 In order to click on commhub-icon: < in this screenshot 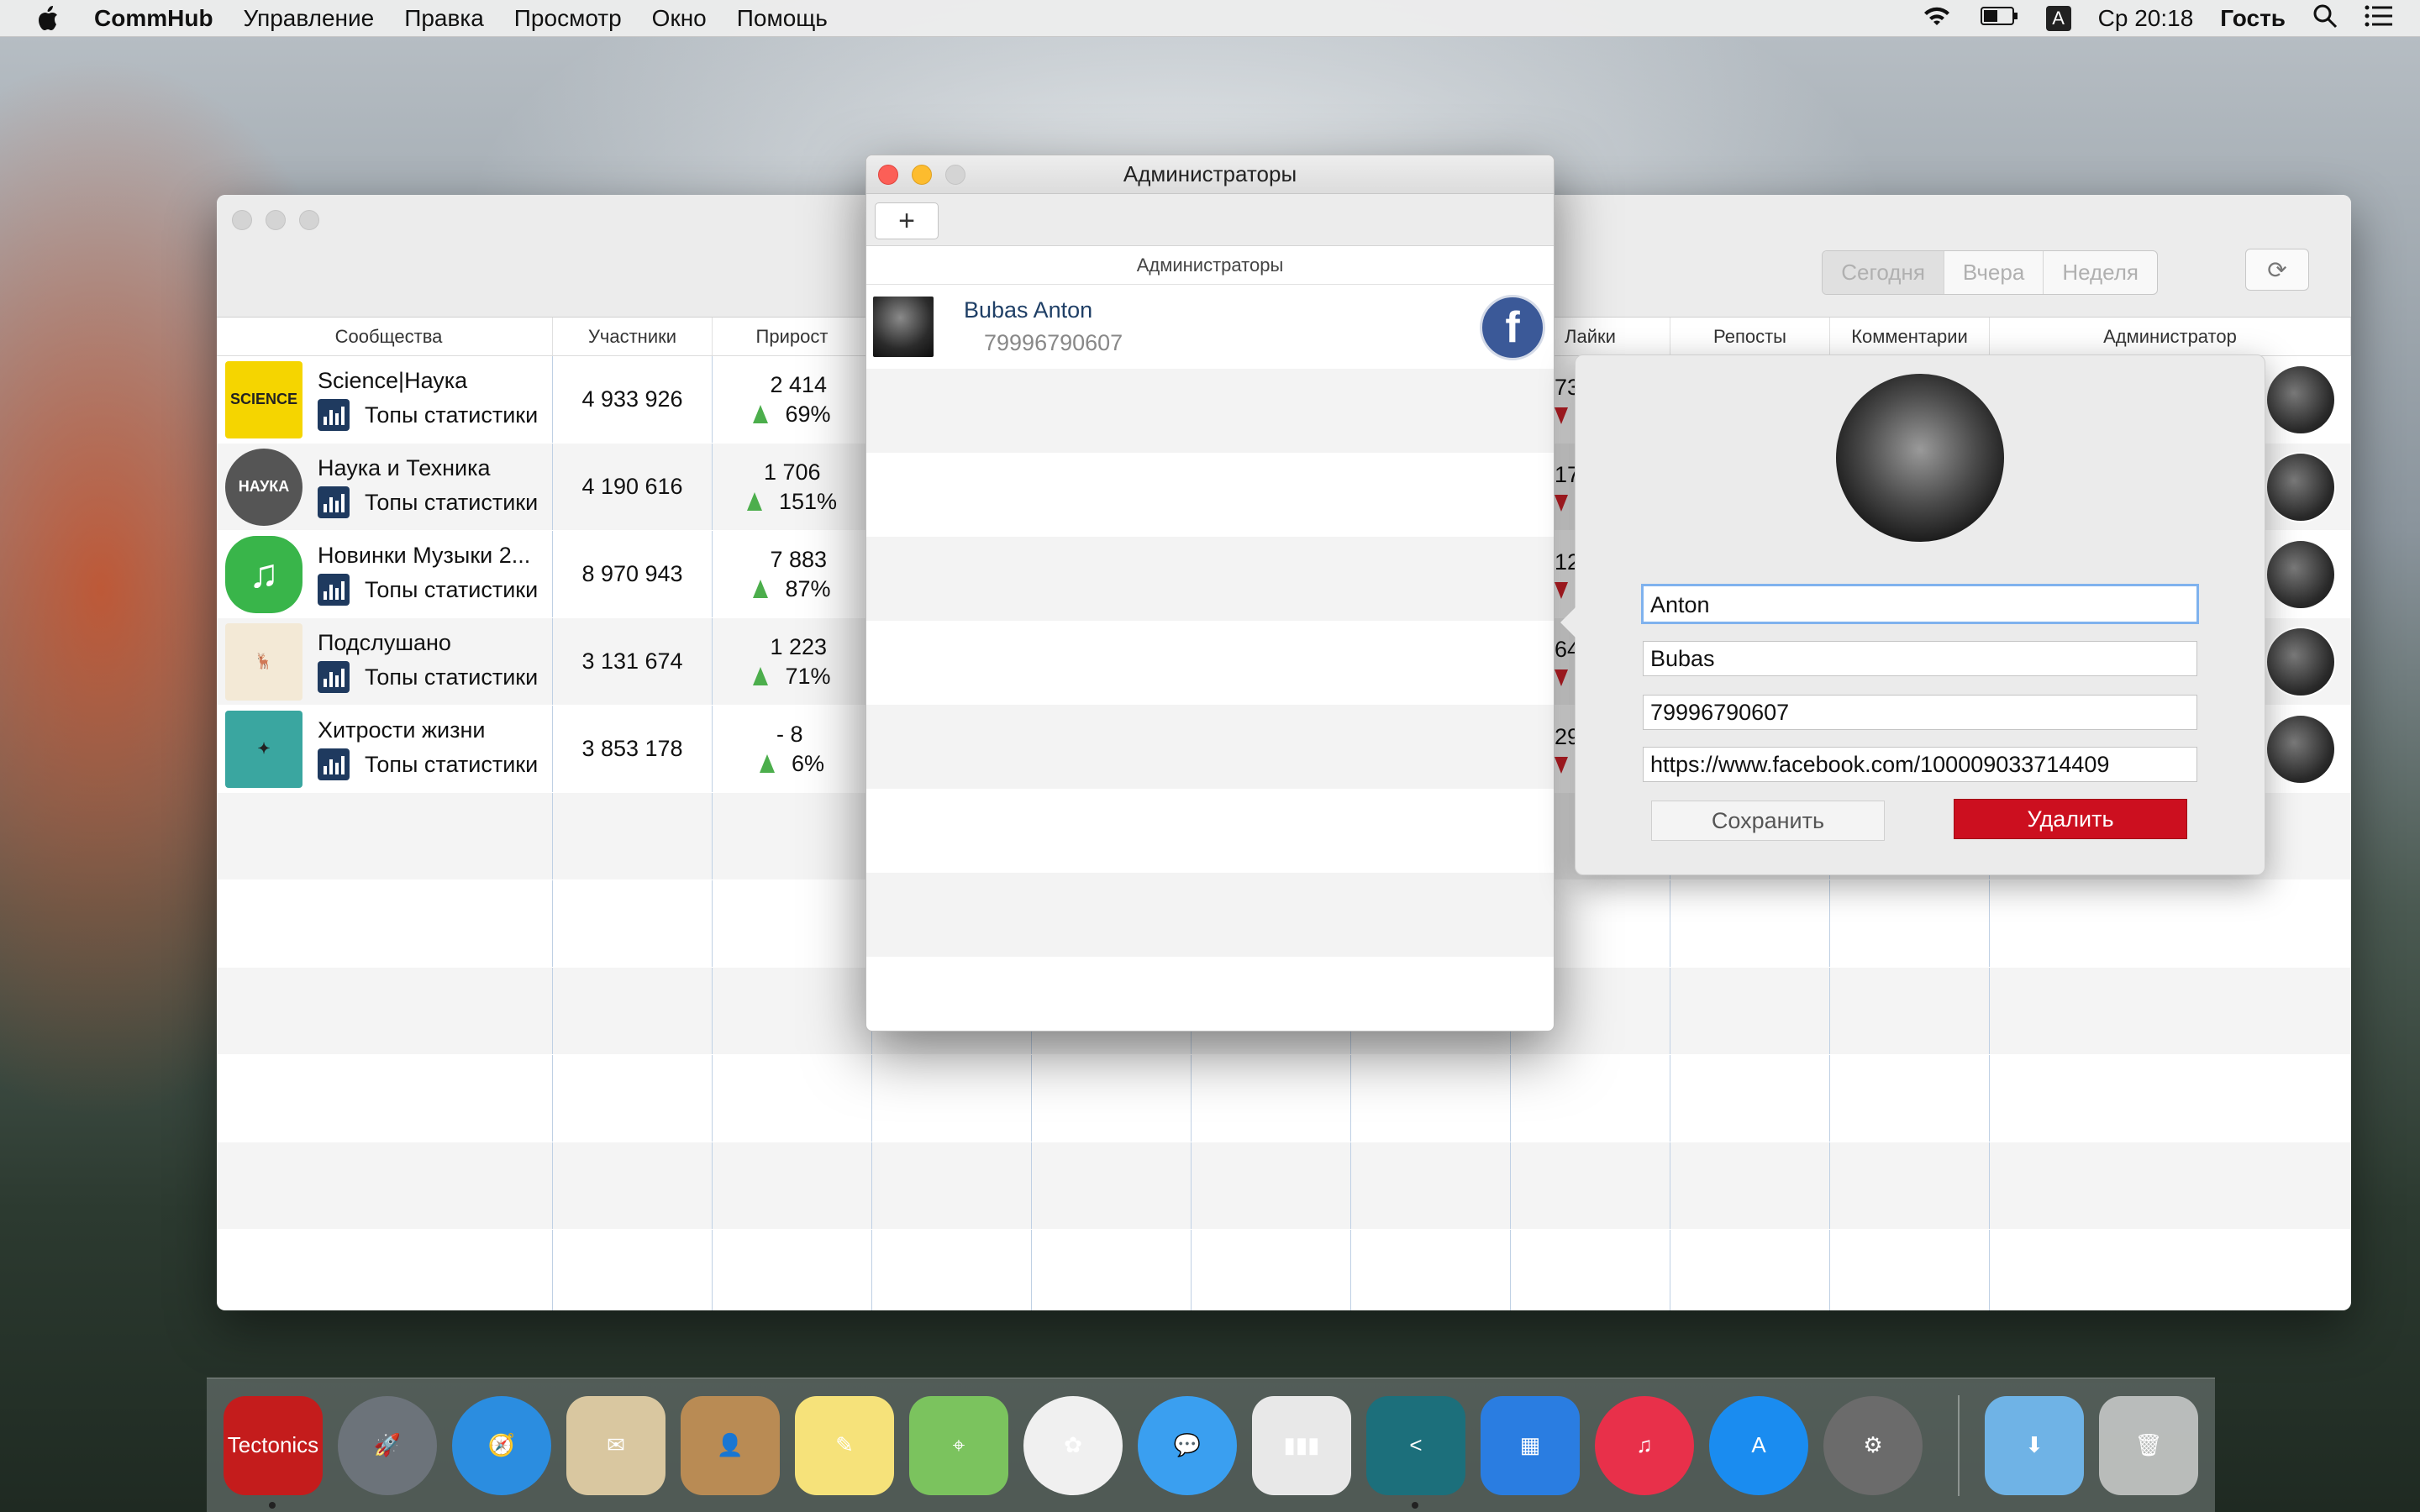, I will do `click(1415, 1452)`.